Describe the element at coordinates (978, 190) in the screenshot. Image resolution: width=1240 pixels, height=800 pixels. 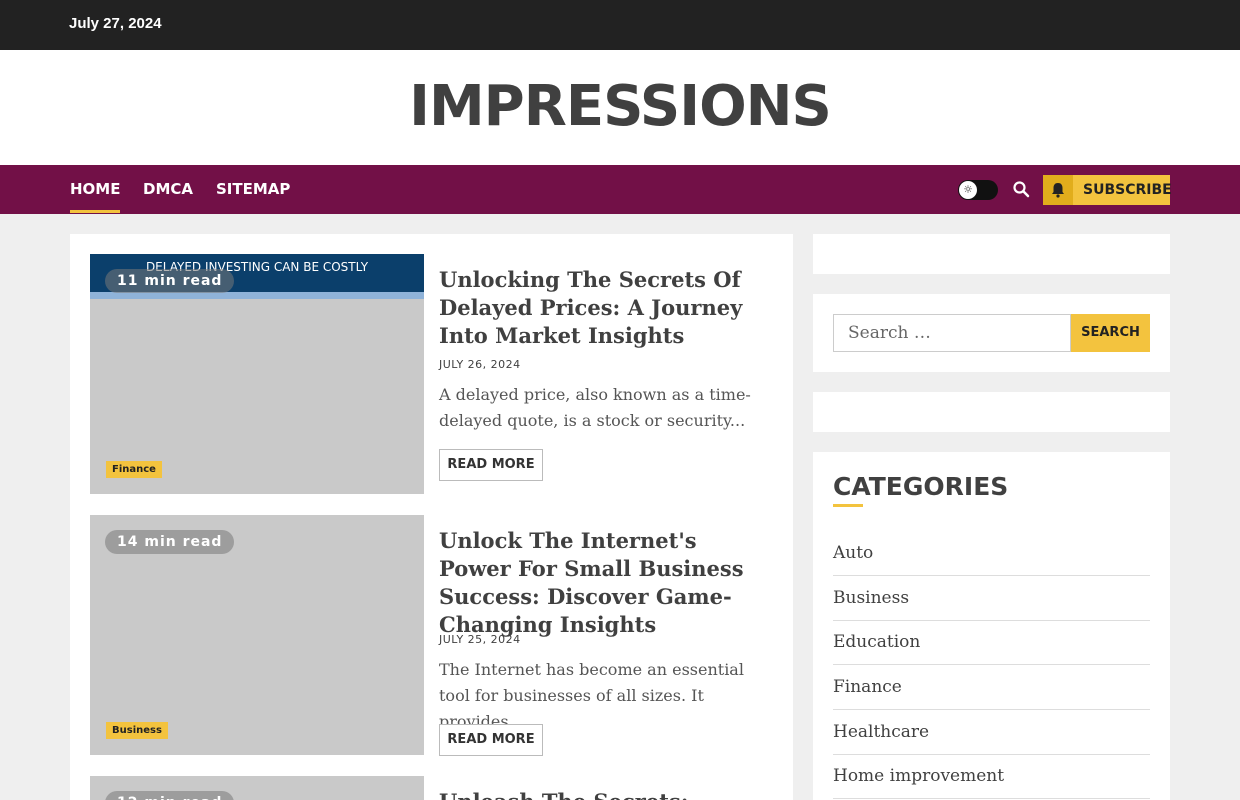
I see `dark-mode-toggle: ☼` at that location.